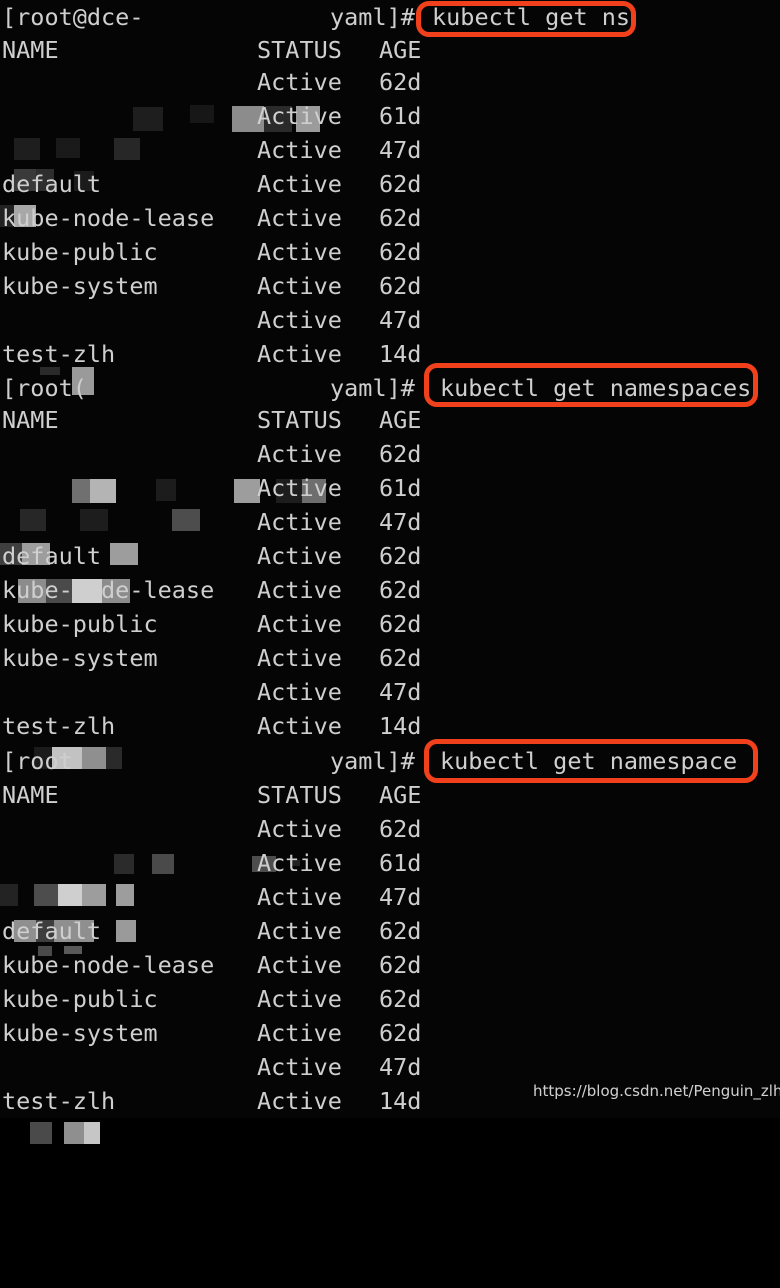 This screenshot has width=780, height=1288. I want to click on prompt-path-end-1: yaml]#, so click(372, 17).